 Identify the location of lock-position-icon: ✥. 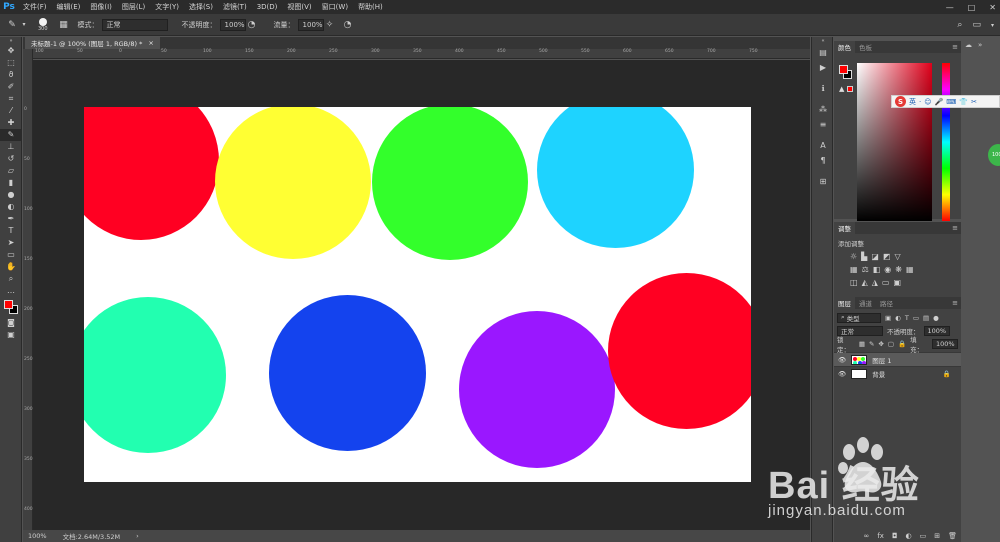
(880, 344).